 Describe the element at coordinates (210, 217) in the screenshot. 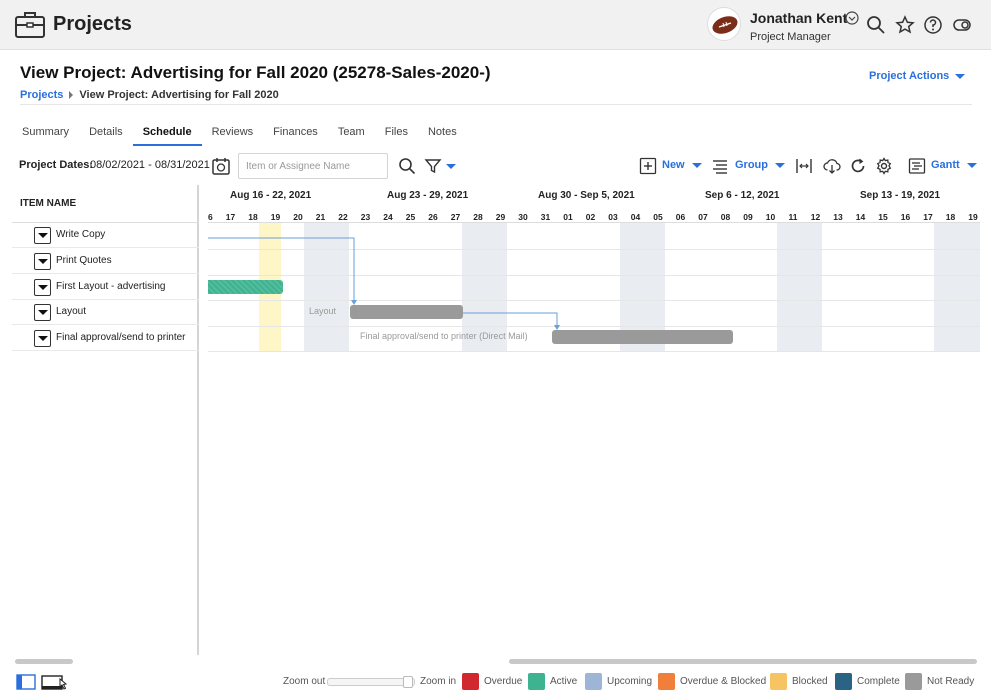

I see `day-label: 16` at that location.